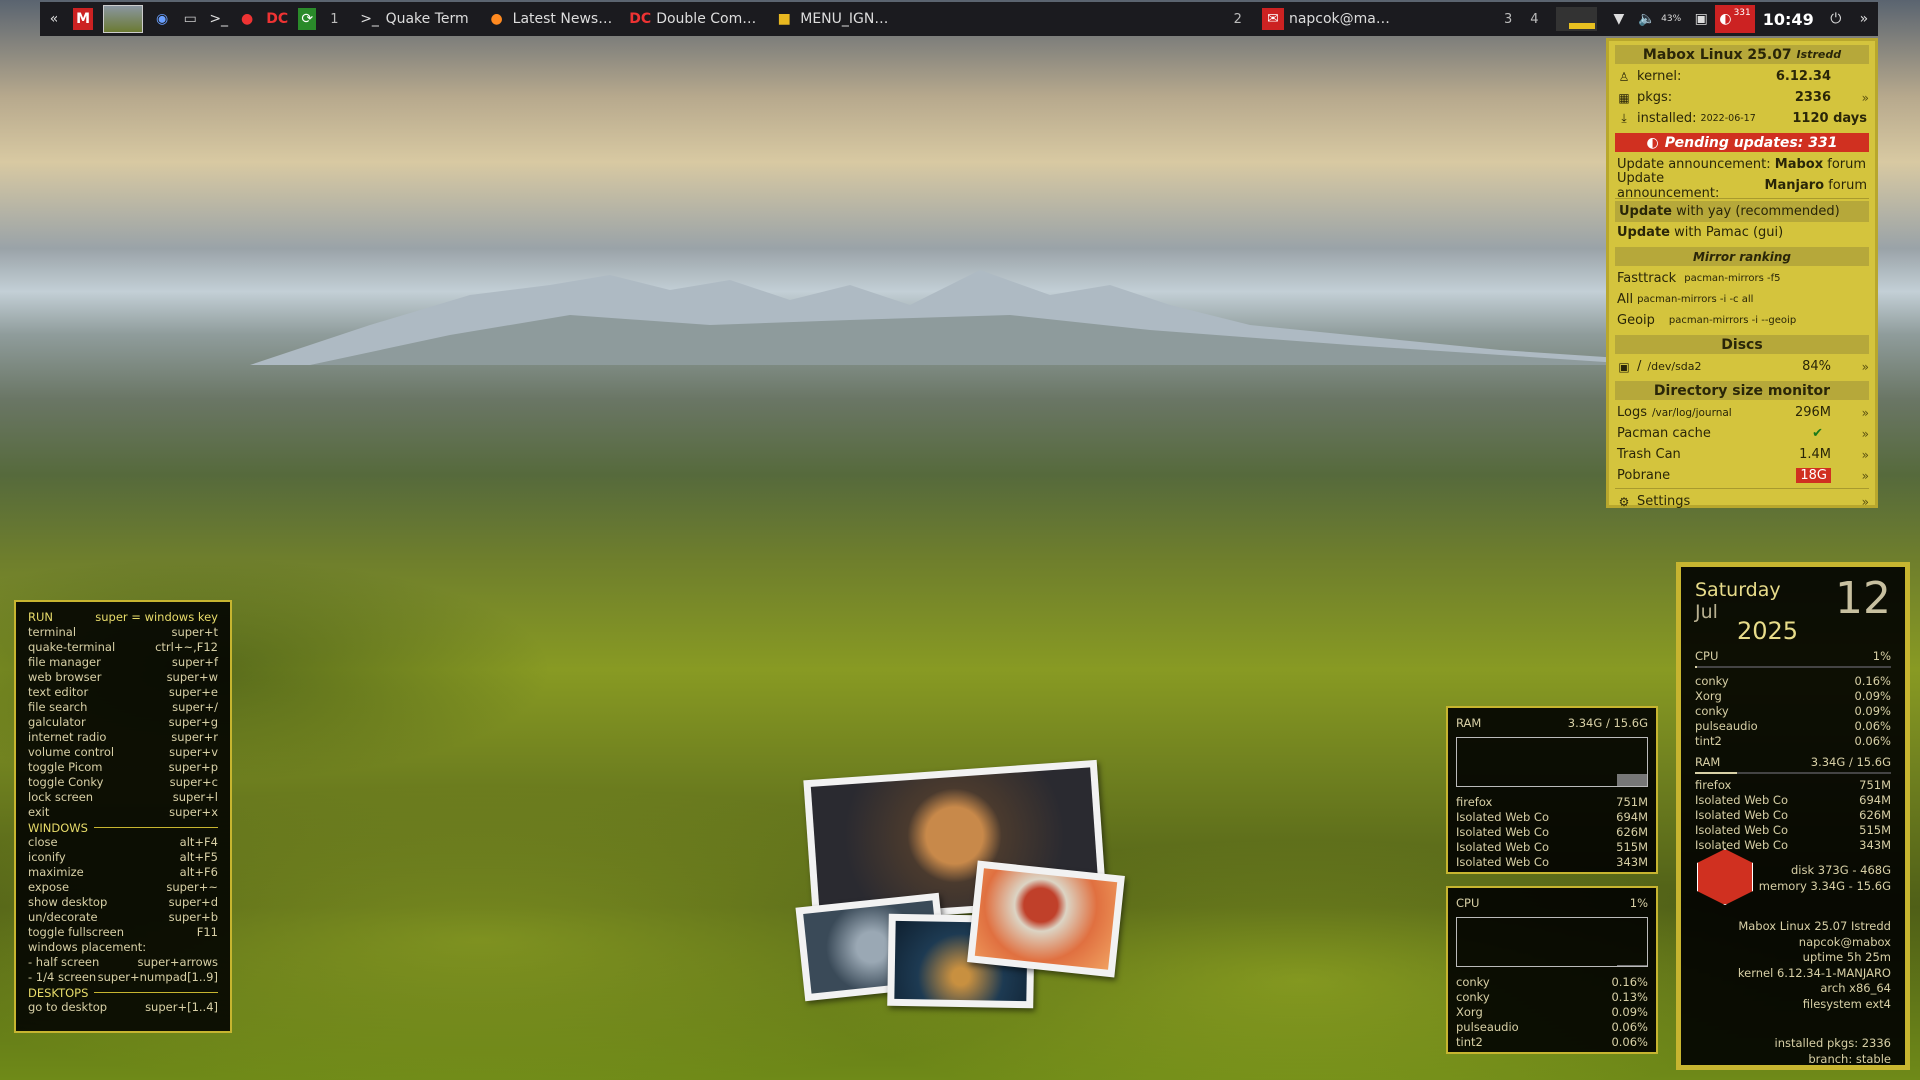 The image size is (1920, 1080). I want to click on logs-path: /var/log/journal, so click(1692, 412).